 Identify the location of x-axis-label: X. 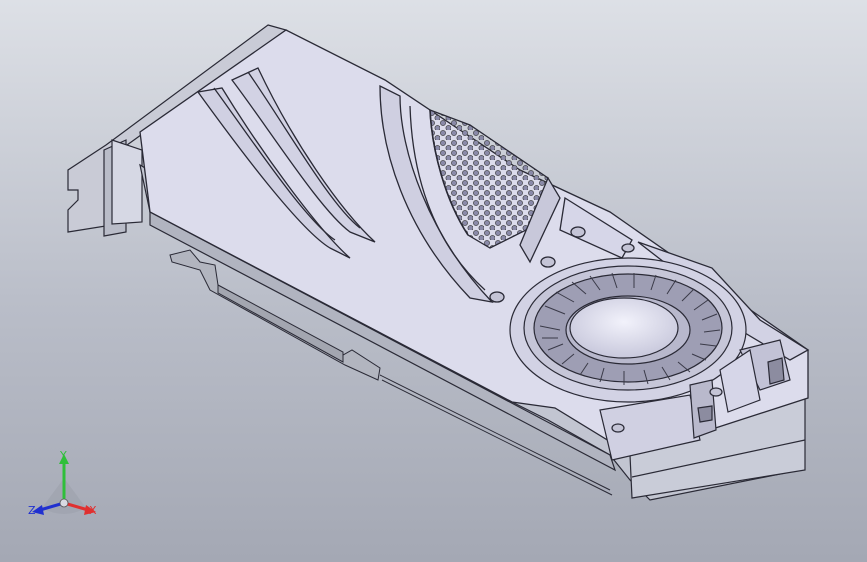
(93, 510).